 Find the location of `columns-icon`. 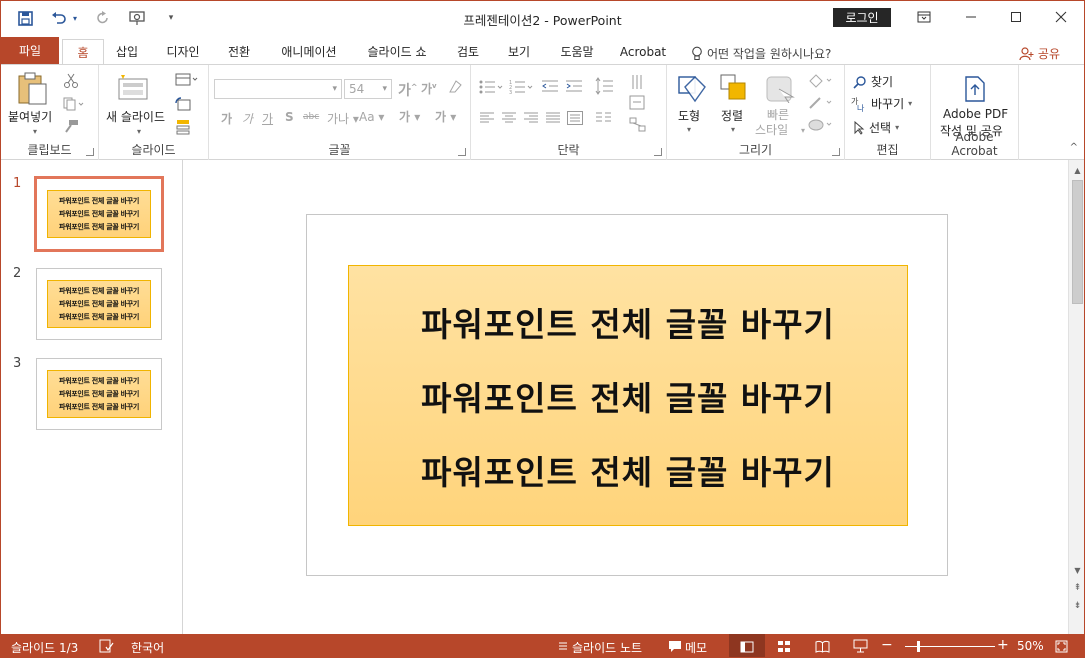

columns-icon is located at coordinates (606, 119).